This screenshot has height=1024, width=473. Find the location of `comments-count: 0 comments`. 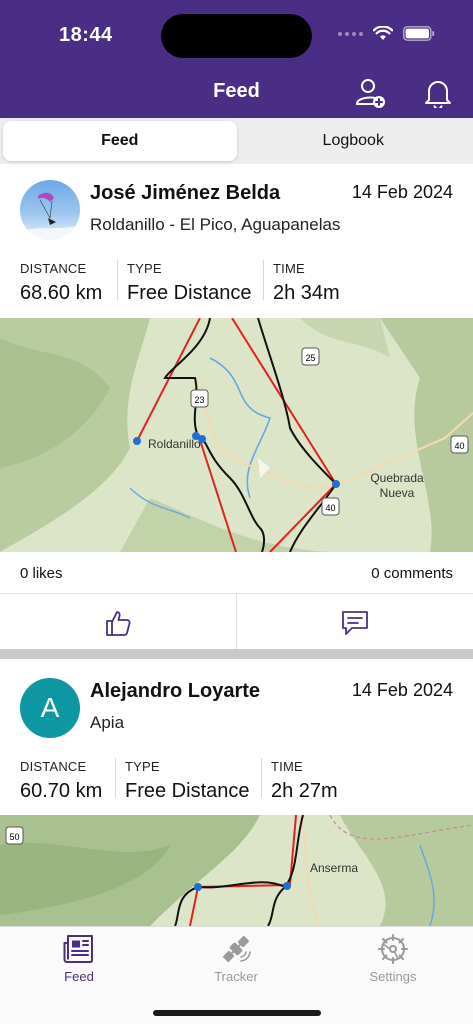

comments-count: 0 comments is located at coordinates (412, 573).